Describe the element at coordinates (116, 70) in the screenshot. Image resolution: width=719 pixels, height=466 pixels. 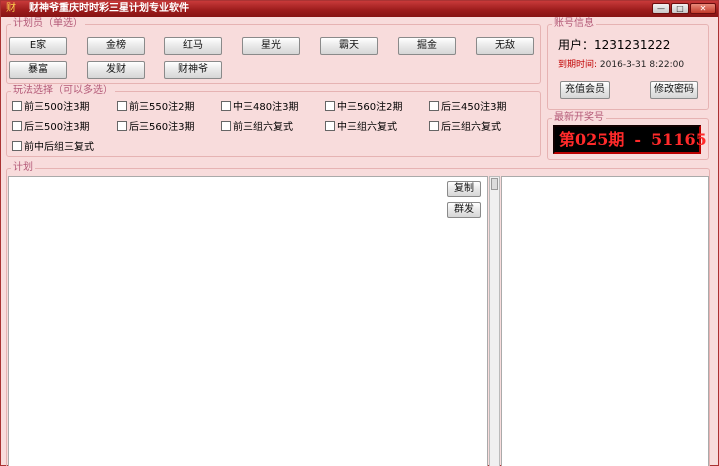
I see `planner-button-facai: 发财` at that location.